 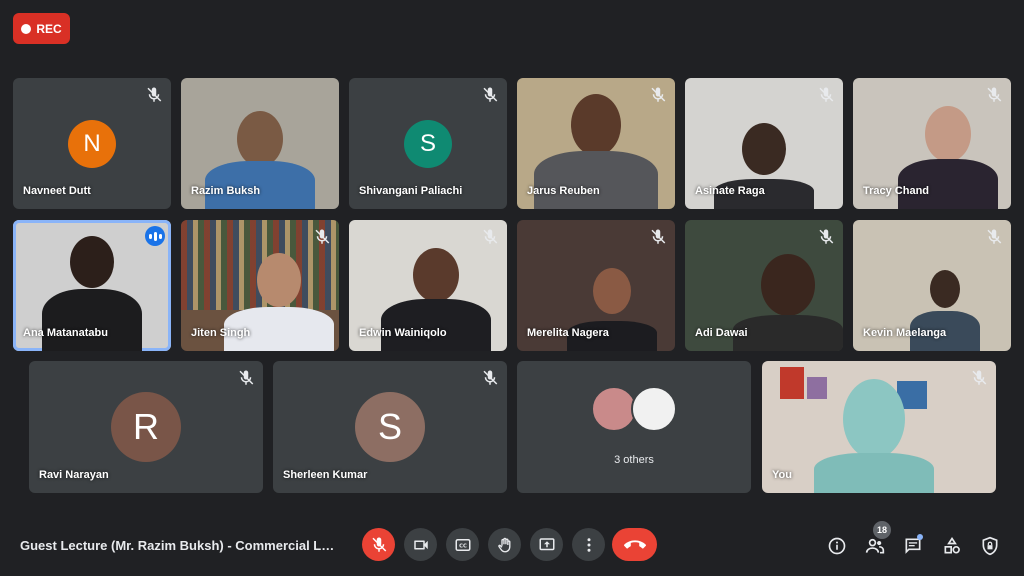 I want to click on avatar: R, so click(x=146, y=427).